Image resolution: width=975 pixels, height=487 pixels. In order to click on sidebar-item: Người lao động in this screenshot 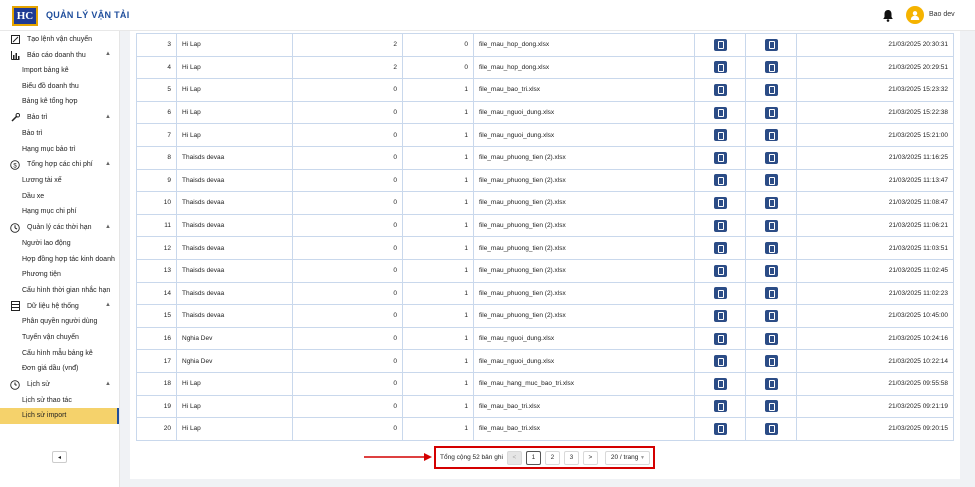, I will do `click(59, 244)`.